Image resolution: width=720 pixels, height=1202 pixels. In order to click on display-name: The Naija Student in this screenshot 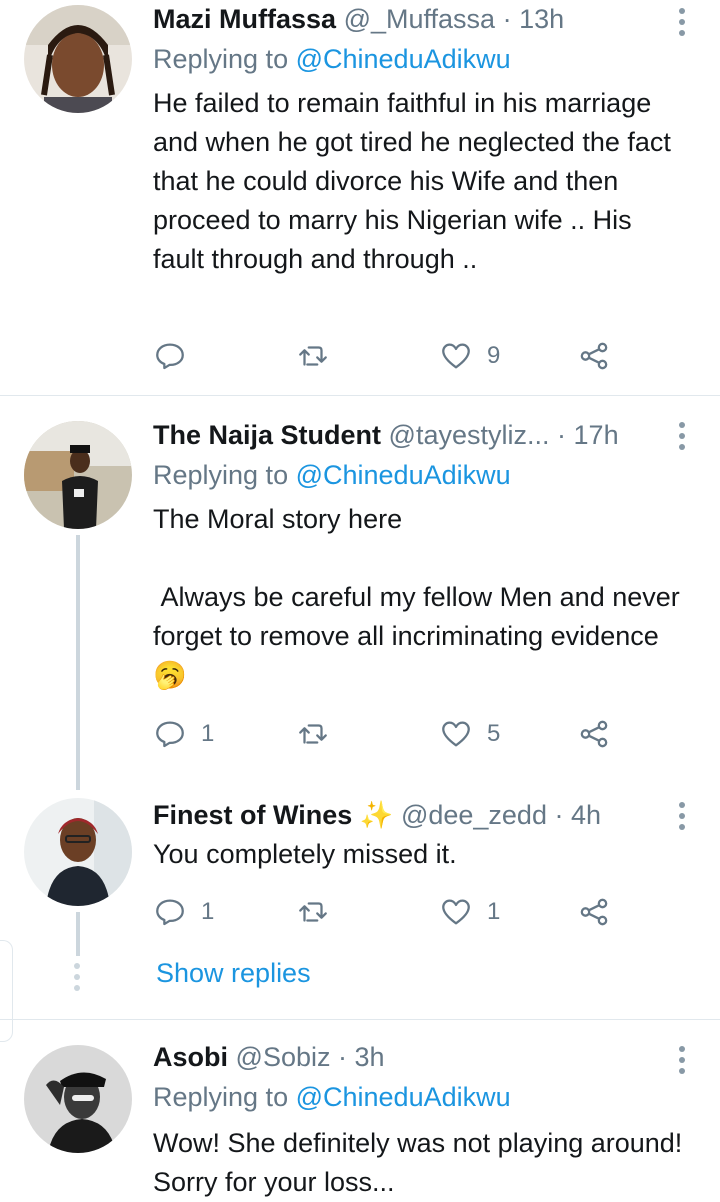, I will do `click(267, 435)`.